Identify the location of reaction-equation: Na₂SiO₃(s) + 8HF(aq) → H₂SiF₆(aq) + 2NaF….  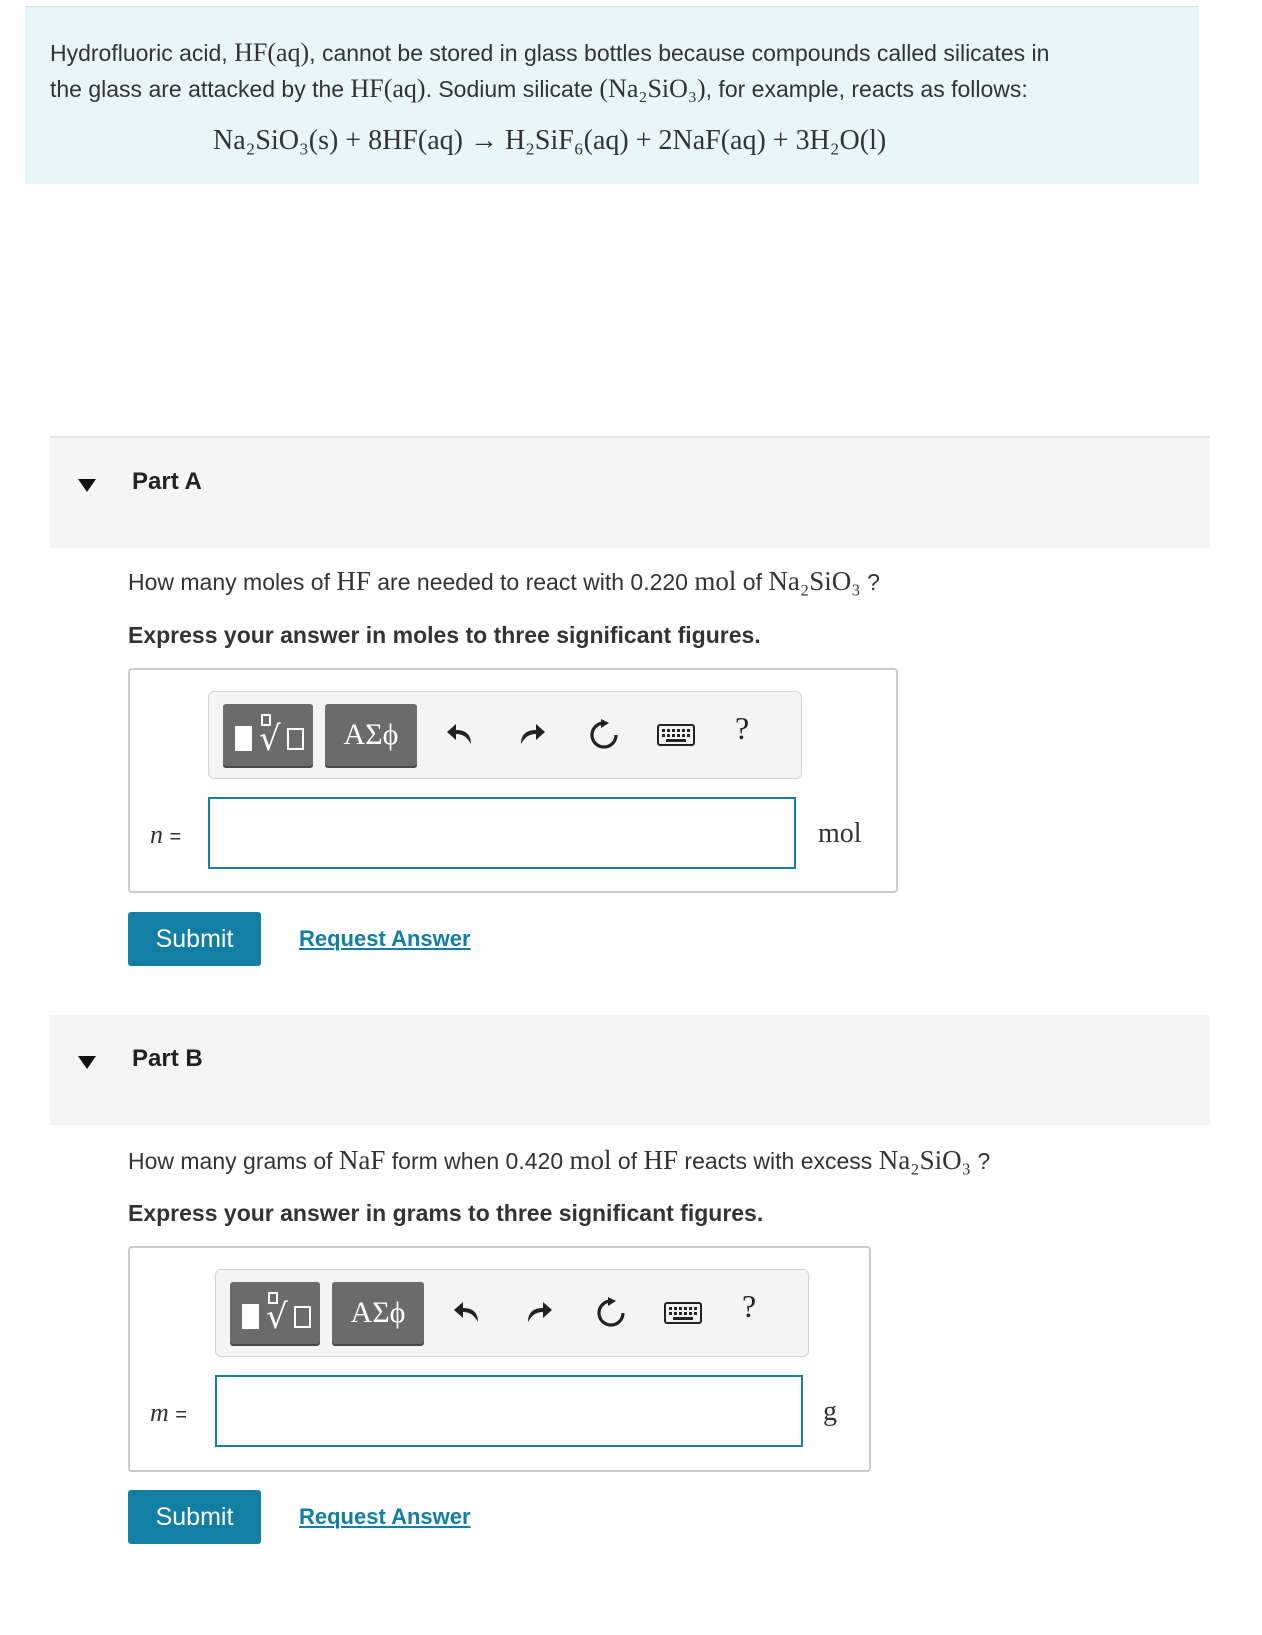
(550, 140).